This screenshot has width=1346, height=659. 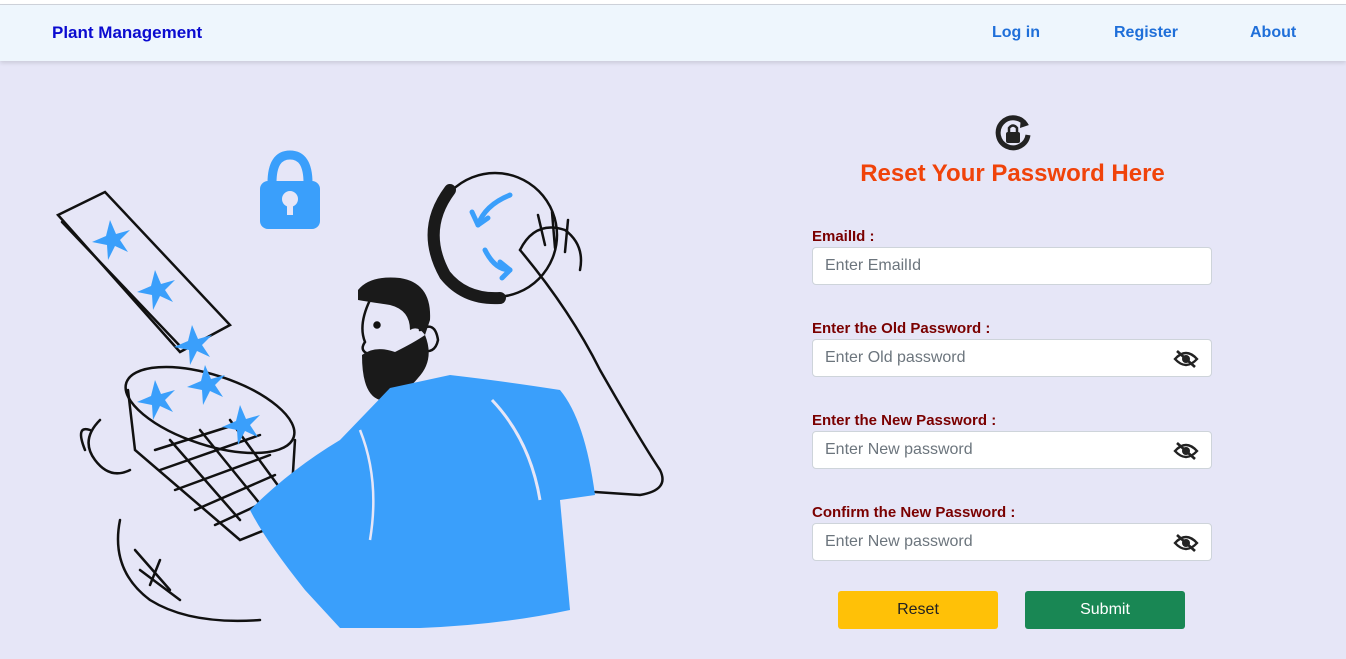 What do you see at coordinates (422, 501) in the screenshot?
I see `blue-shirt` at bounding box center [422, 501].